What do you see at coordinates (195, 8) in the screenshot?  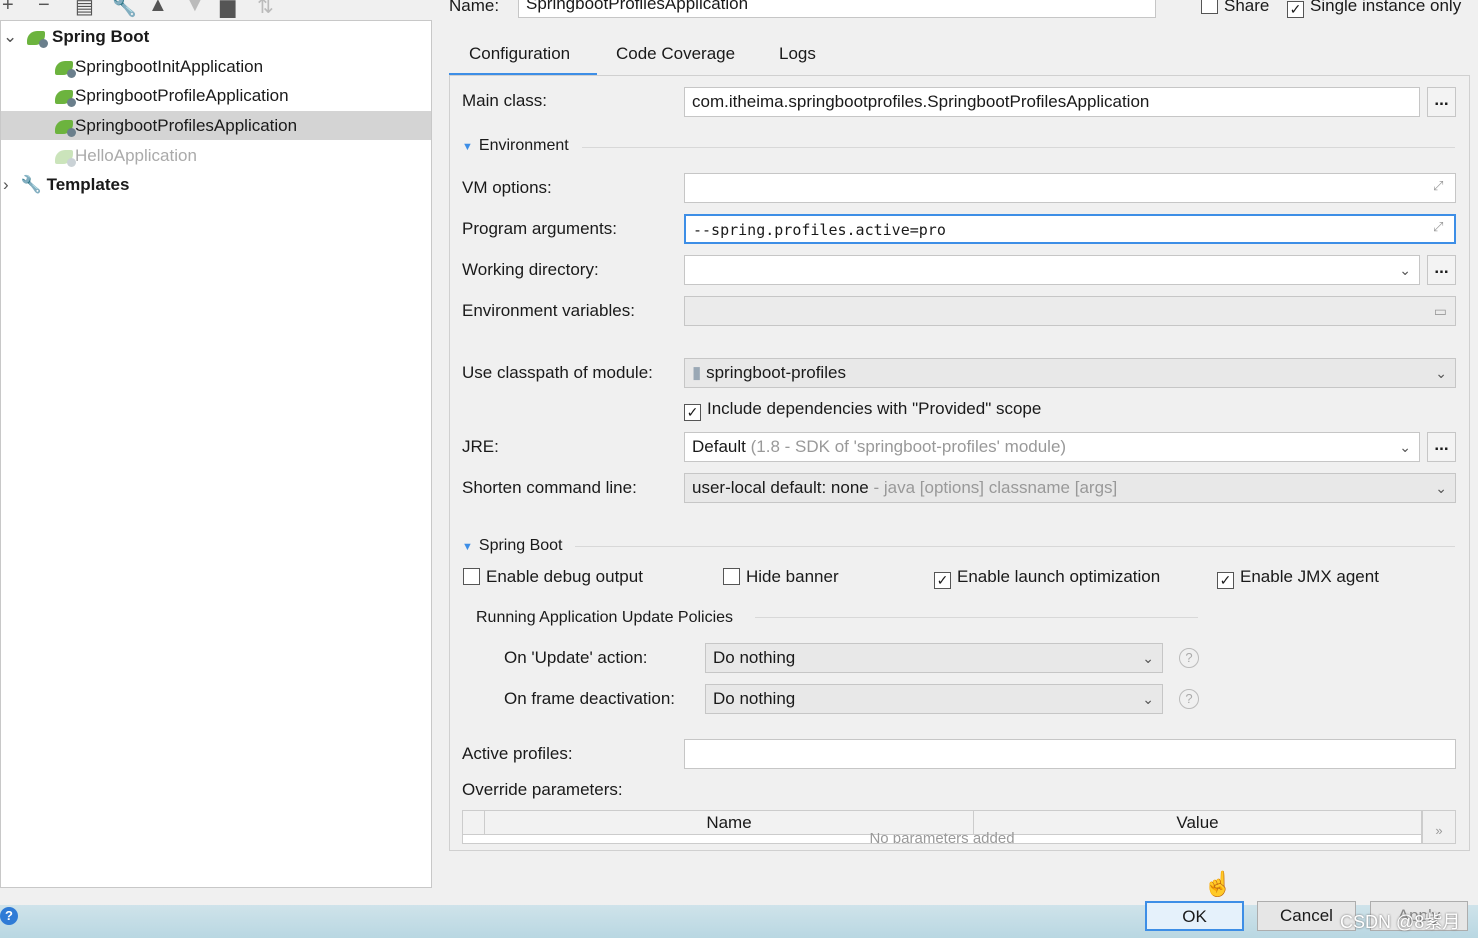 I see `move-down-icon: ▼` at bounding box center [195, 8].